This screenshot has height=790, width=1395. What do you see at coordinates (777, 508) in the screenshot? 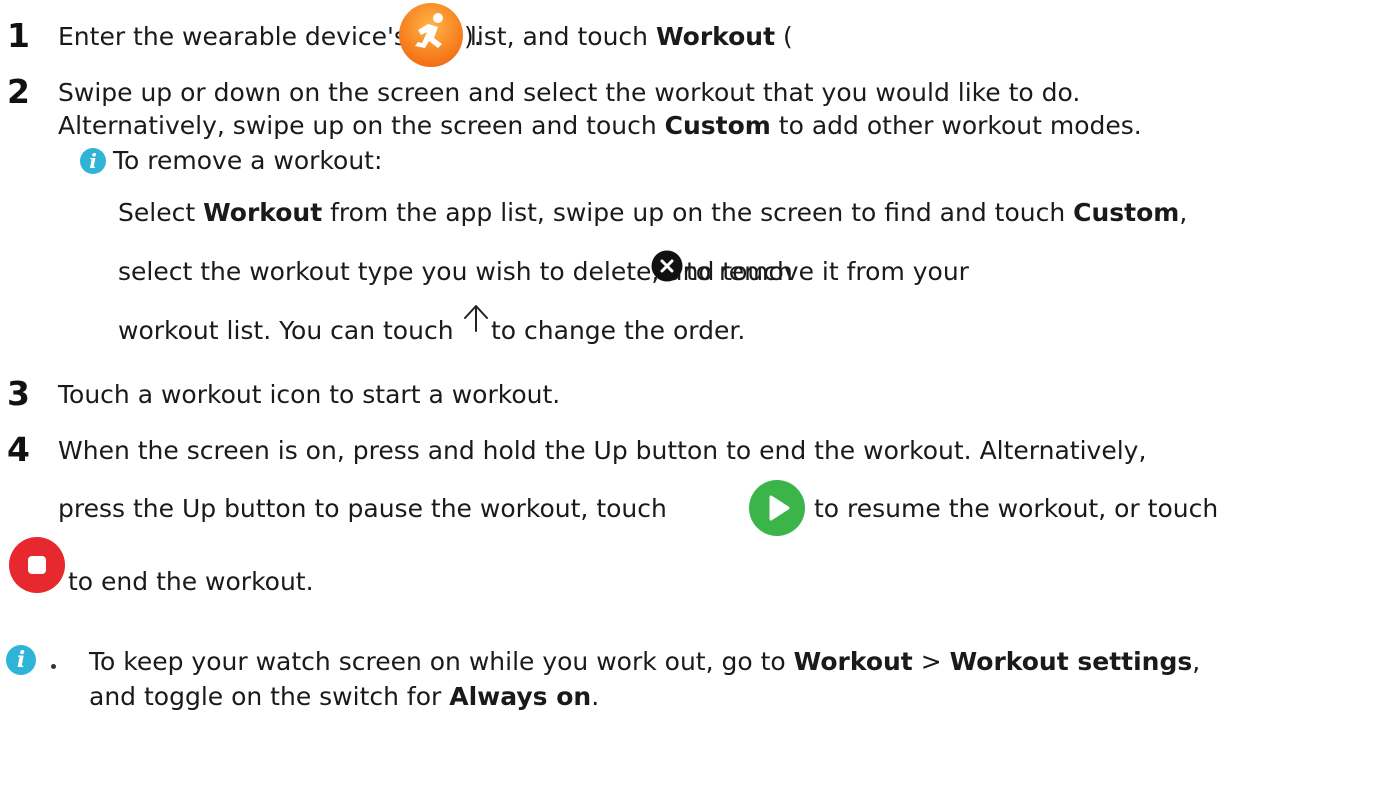
I see `play-icon` at bounding box center [777, 508].